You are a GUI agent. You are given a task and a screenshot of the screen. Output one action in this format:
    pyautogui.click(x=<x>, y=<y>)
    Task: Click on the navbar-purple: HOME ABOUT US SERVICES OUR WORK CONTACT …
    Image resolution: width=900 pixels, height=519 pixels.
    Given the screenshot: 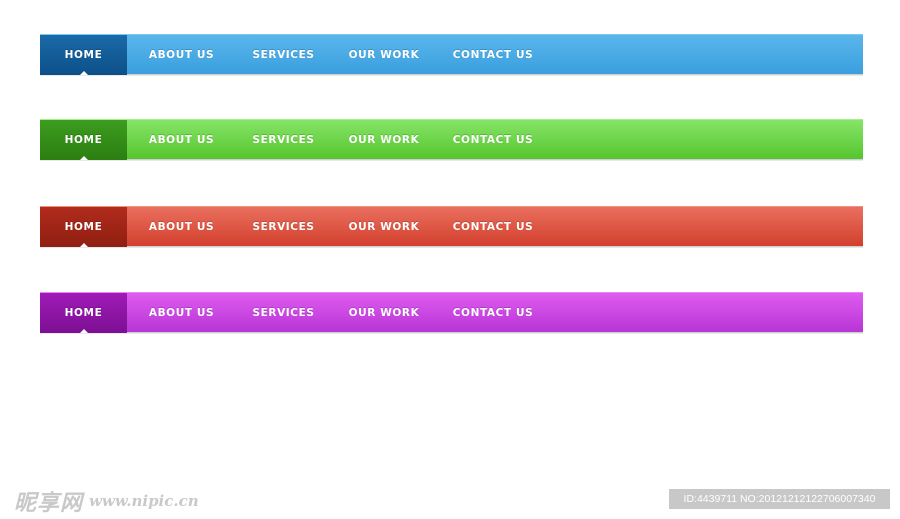 What is the action you would take?
    pyautogui.click(x=451, y=312)
    